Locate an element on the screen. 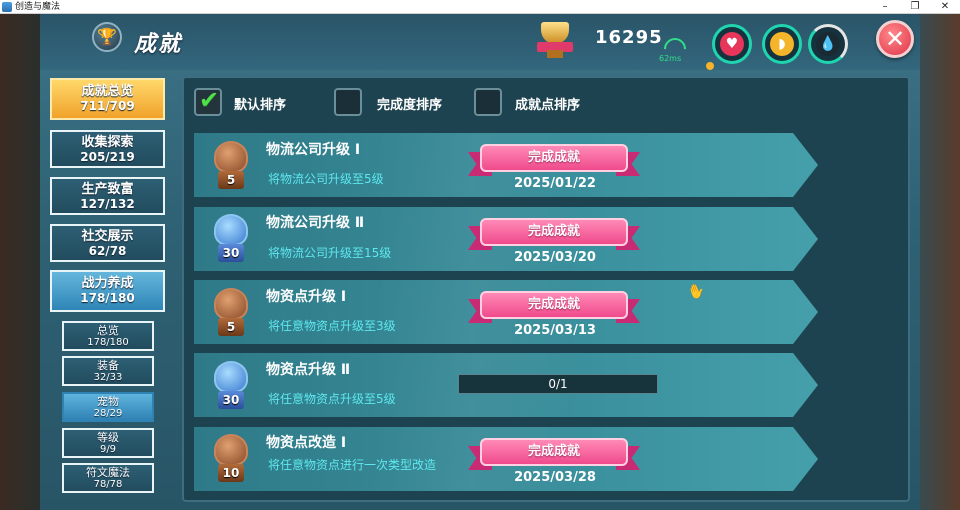 The width and height of the screenshot is (960, 510). window-close-button: ✕ is located at coordinates (945, 7).